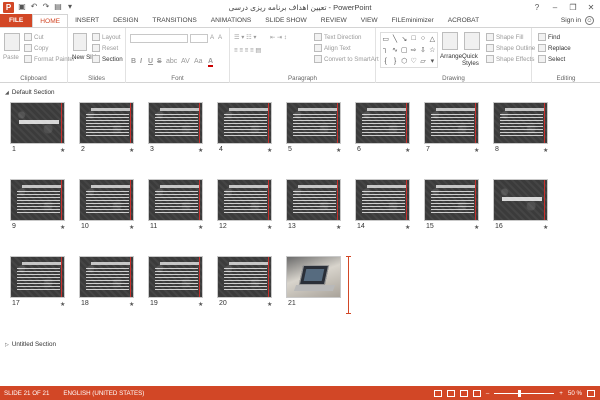  I want to click on shape-rounded-rect-icon: ▢, so click(404, 49).